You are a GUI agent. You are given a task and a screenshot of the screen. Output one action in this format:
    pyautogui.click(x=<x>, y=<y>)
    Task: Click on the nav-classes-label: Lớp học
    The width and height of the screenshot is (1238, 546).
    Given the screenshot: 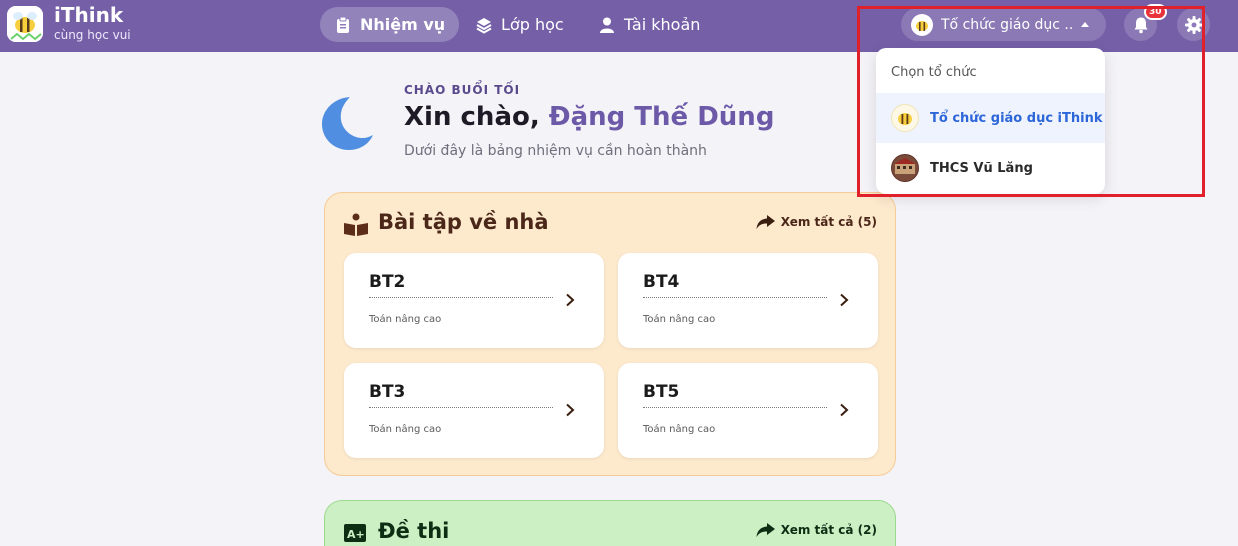 What is the action you would take?
    pyautogui.click(x=532, y=24)
    